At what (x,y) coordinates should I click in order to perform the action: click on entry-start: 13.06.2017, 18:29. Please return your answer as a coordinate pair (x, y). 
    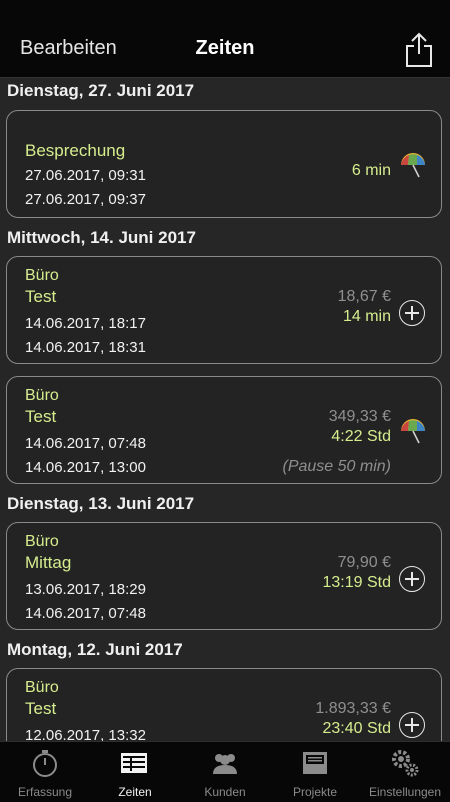
    Looking at the image, I should click on (85, 589).